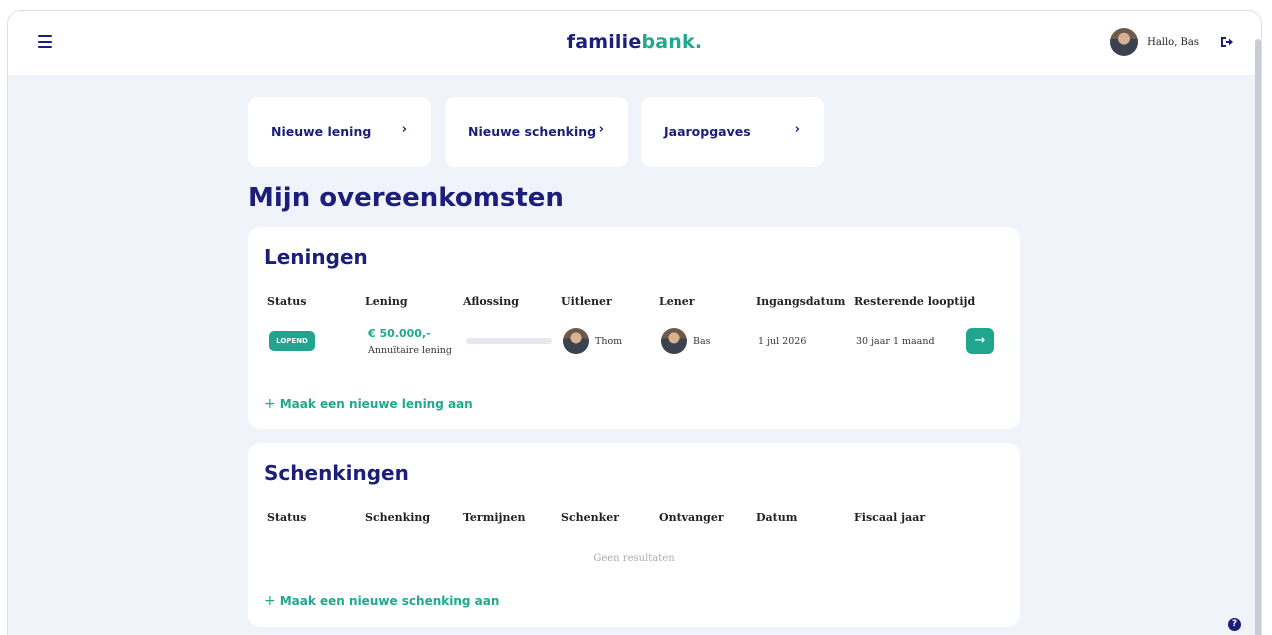  What do you see at coordinates (45, 41) in the screenshot?
I see `hamburger-icon` at bounding box center [45, 41].